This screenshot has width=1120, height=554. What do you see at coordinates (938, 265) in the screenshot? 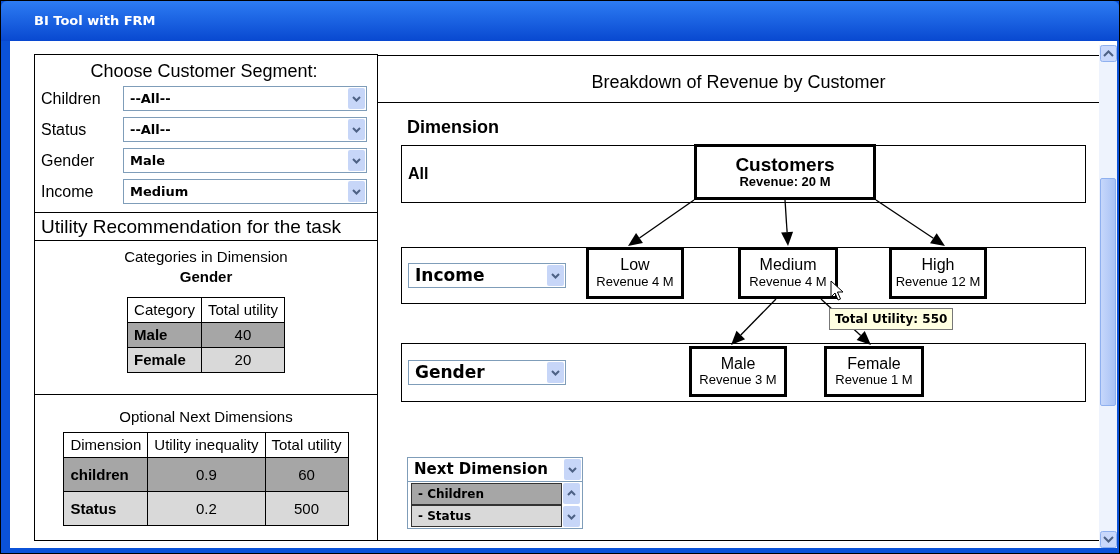
I see `node-title: High` at bounding box center [938, 265].